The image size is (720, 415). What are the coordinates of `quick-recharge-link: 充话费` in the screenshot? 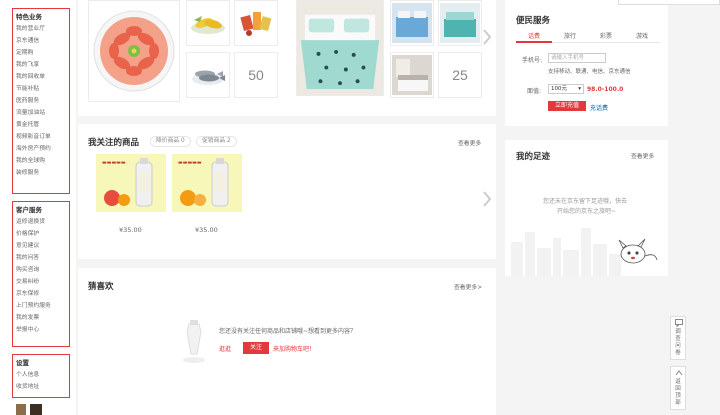 It's located at (599, 107).